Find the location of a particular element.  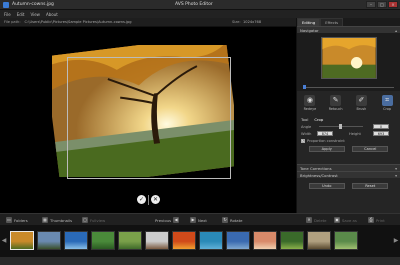

zoom-track is located at coordinates (348, 87).